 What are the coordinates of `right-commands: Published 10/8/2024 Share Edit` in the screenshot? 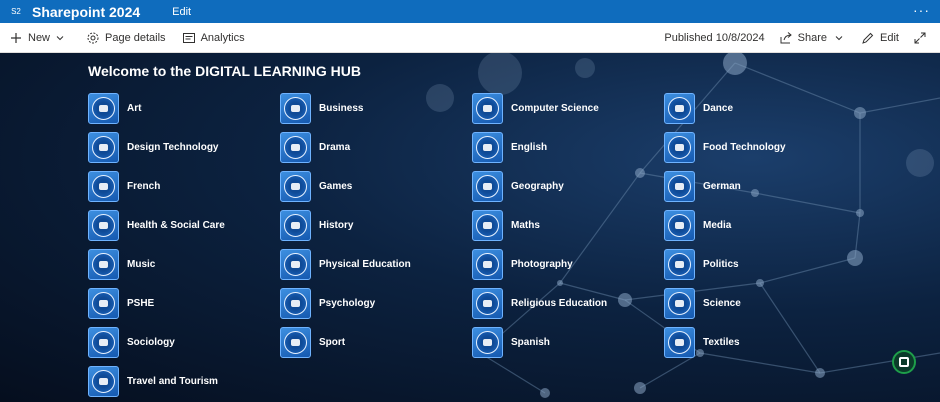 It's located at (802, 38).